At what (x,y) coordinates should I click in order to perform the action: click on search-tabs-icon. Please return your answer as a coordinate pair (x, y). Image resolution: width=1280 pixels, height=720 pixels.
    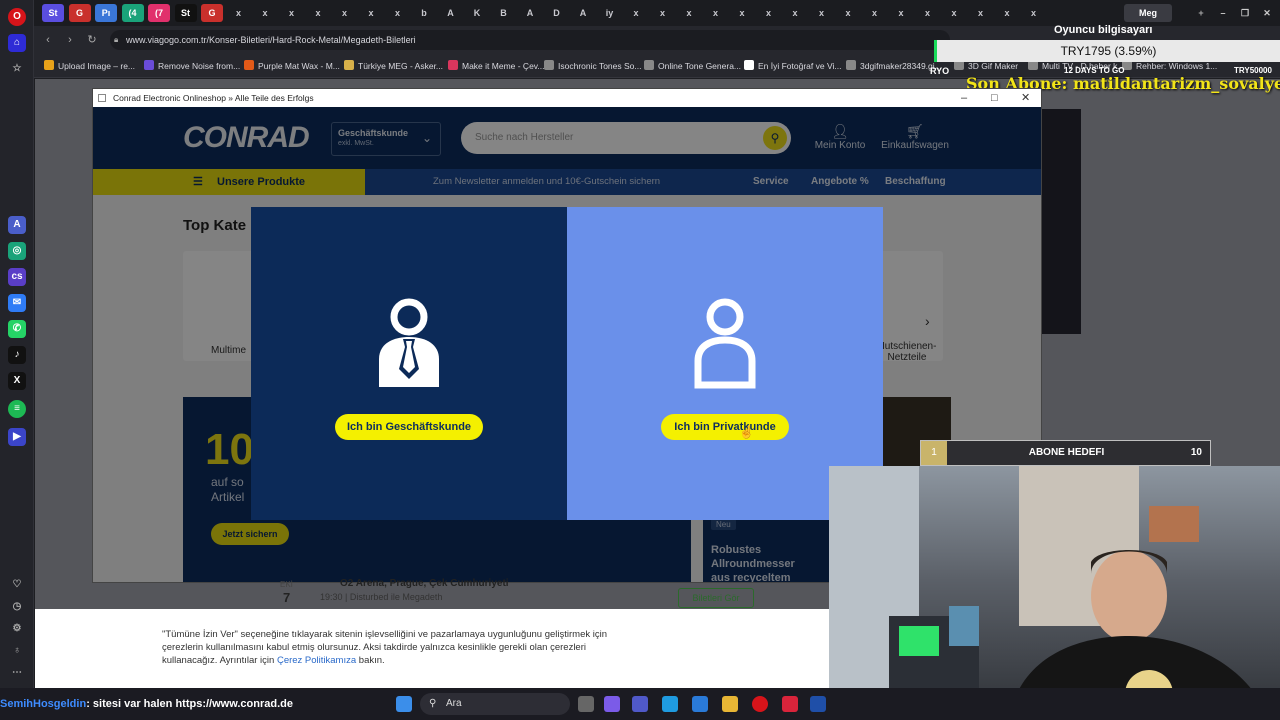
    Looking at the image, I should click on (1196, 13).